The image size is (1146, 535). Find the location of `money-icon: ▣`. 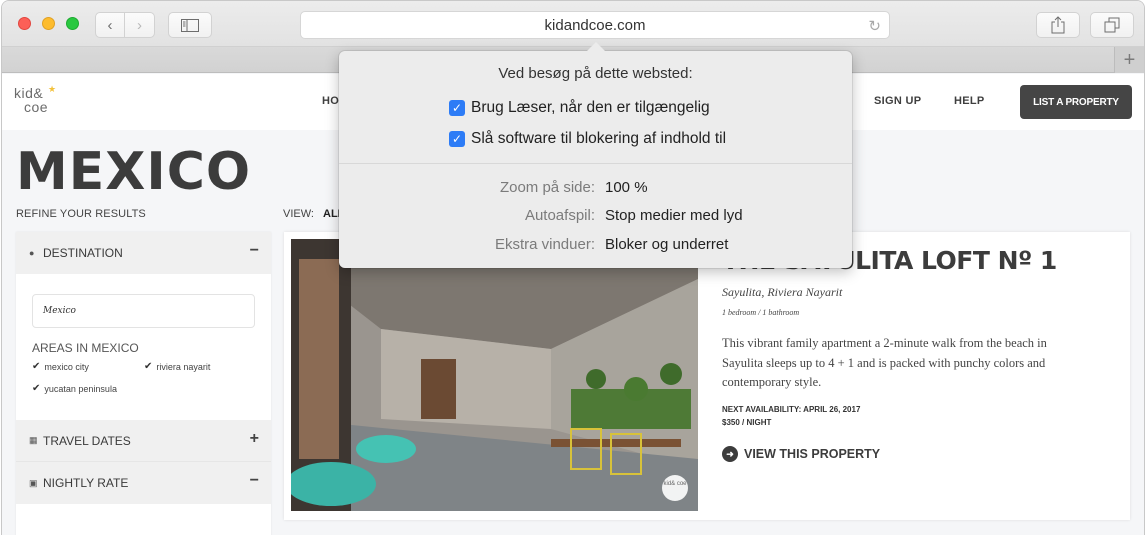

money-icon: ▣ is located at coordinates (33, 482).